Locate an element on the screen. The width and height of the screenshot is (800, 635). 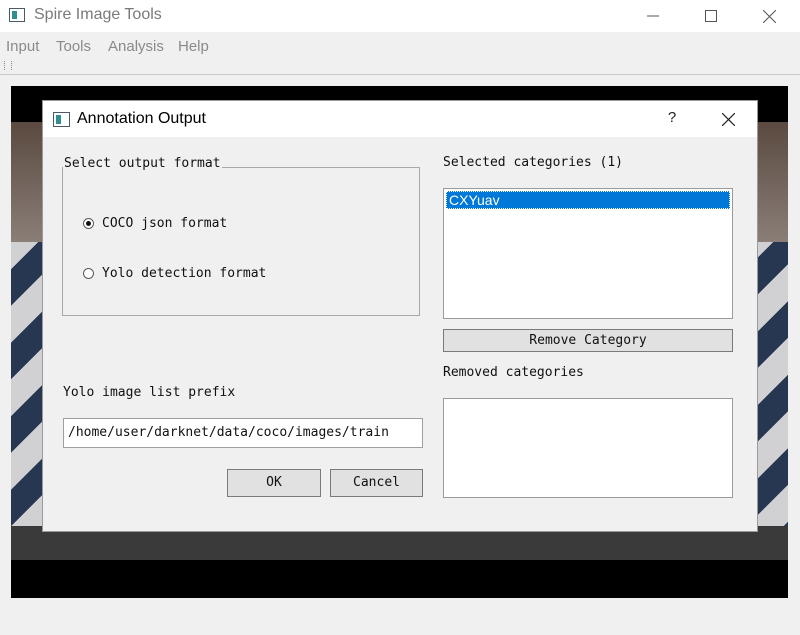
removed-categories-list is located at coordinates (588, 448).